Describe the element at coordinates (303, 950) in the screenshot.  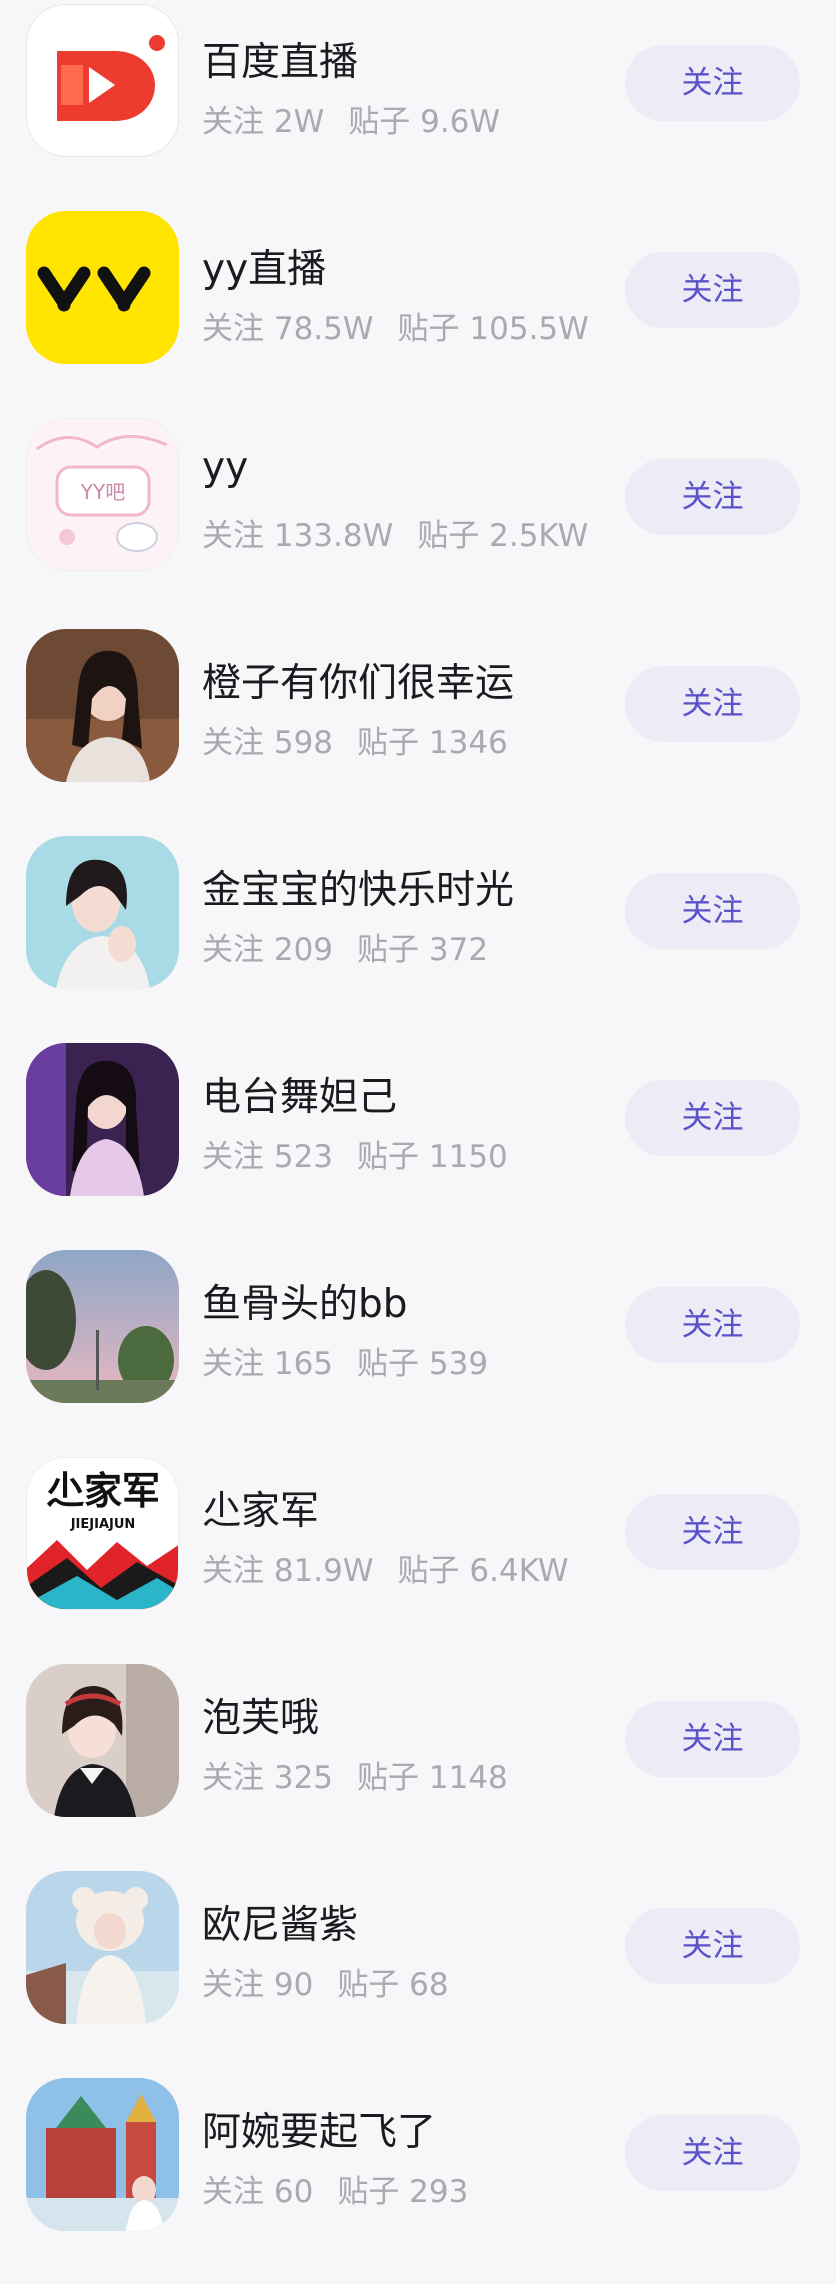
I see `follow-count: 209` at that location.